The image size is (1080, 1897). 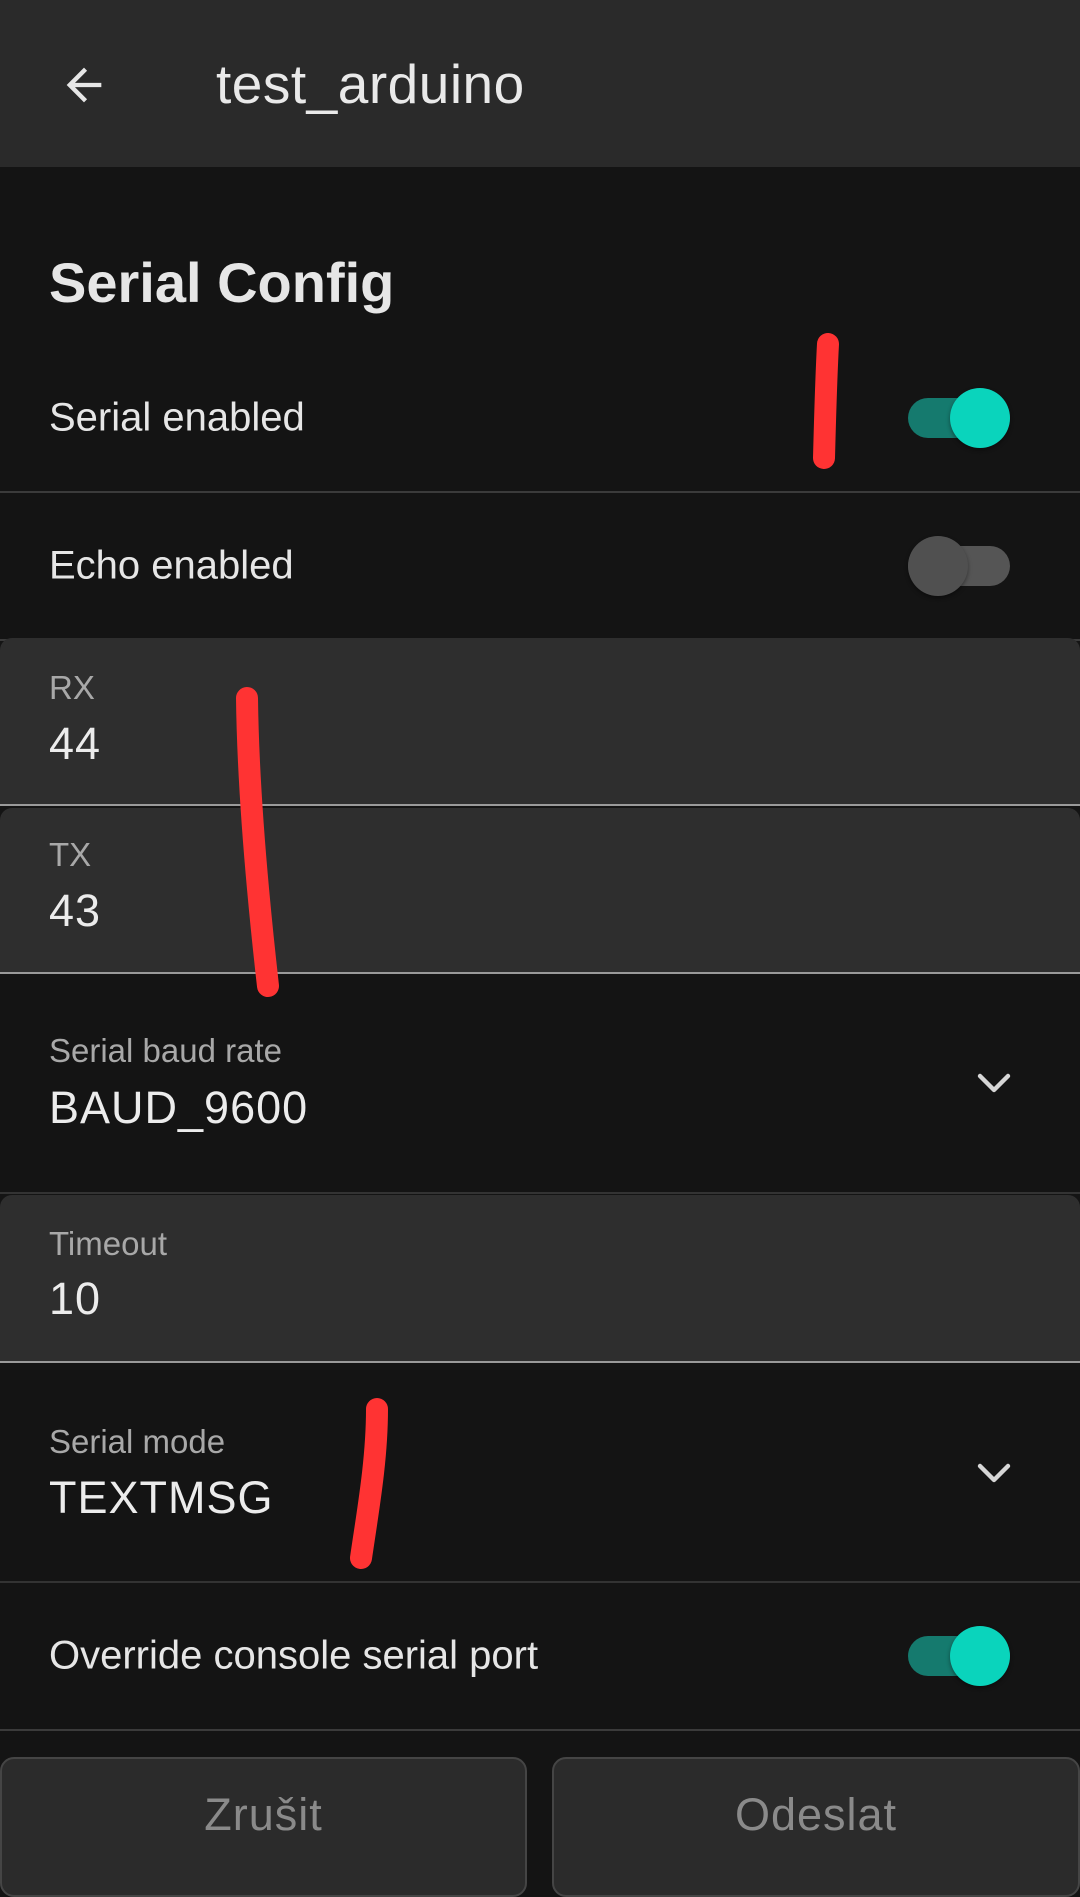 I want to click on tx-field: TX 43, so click(x=540, y=891).